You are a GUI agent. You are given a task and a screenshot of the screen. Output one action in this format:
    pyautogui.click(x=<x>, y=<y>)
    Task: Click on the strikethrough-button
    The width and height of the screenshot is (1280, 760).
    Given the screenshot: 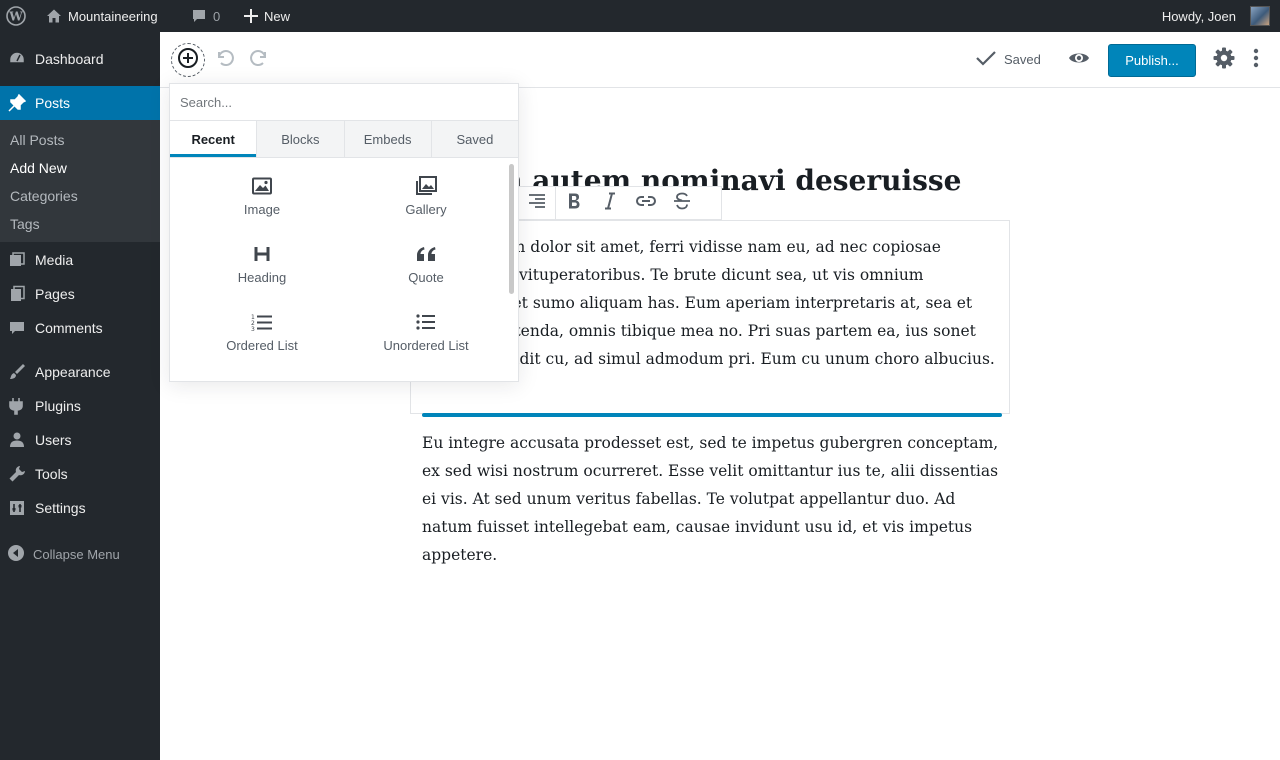 What is the action you would take?
    pyautogui.click(x=682, y=203)
    